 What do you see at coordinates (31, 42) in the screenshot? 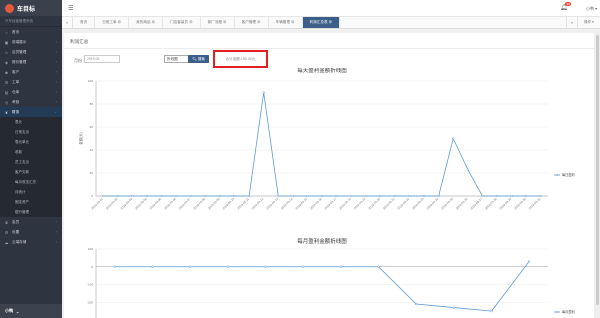
I see `sidebar-item: ▣ 前端展示 ‹` at bounding box center [31, 42].